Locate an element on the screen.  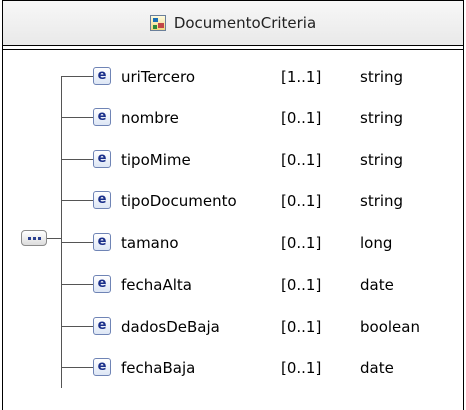
element-name: fechaBaja is located at coordinates (158, 368).